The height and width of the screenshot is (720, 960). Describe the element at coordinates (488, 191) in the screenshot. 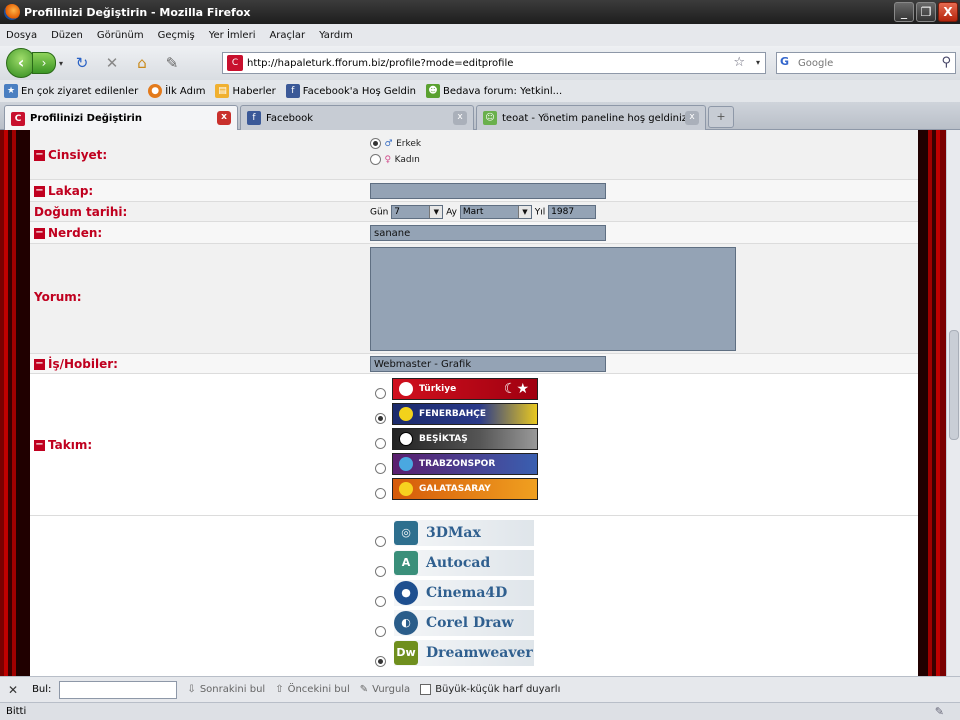

I see `nickname-input` at that location.